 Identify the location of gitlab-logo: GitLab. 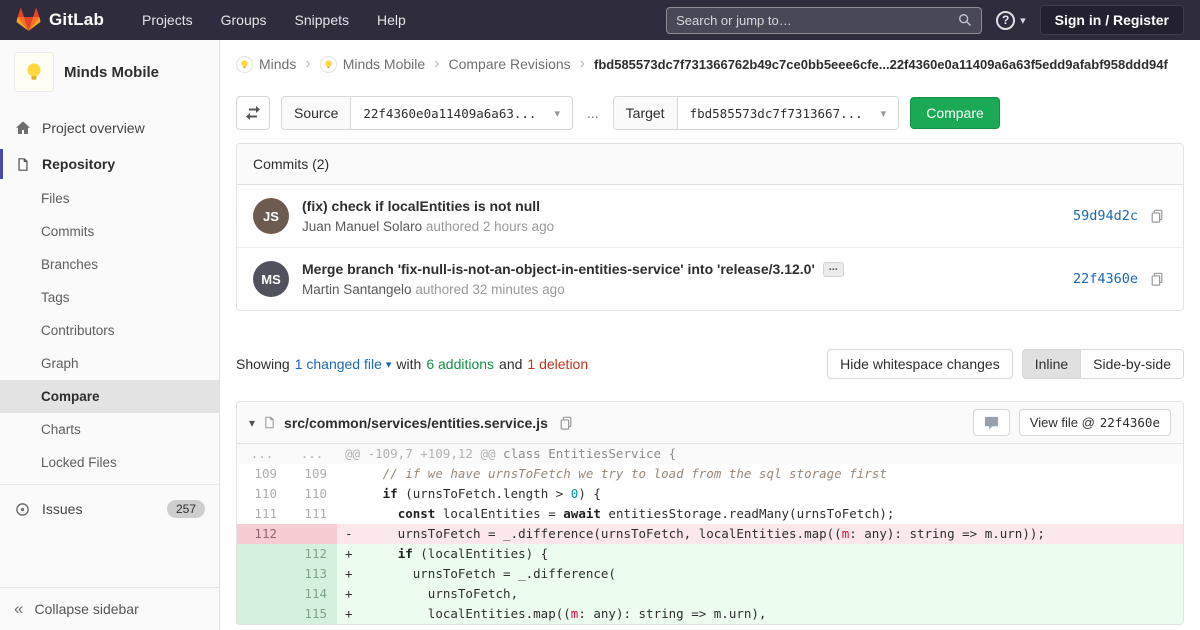
(60, 20).